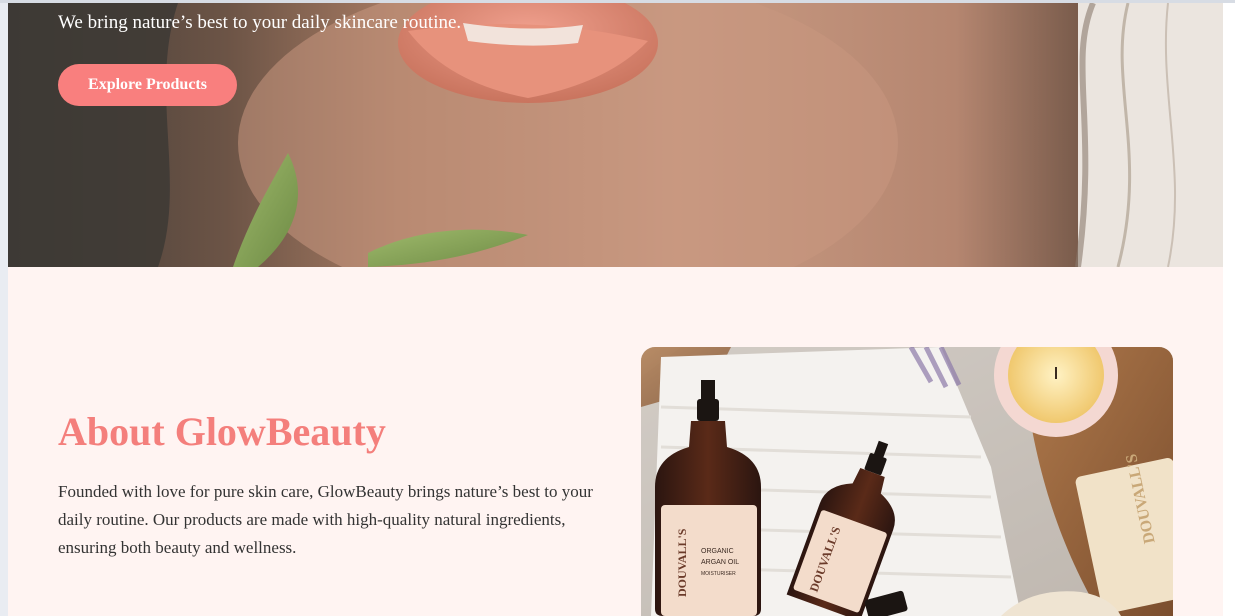 The width and height of the screenshot is (1235, 616). I want to click on bottle-large-line2: ARGAN OIL, so click(720, 562).